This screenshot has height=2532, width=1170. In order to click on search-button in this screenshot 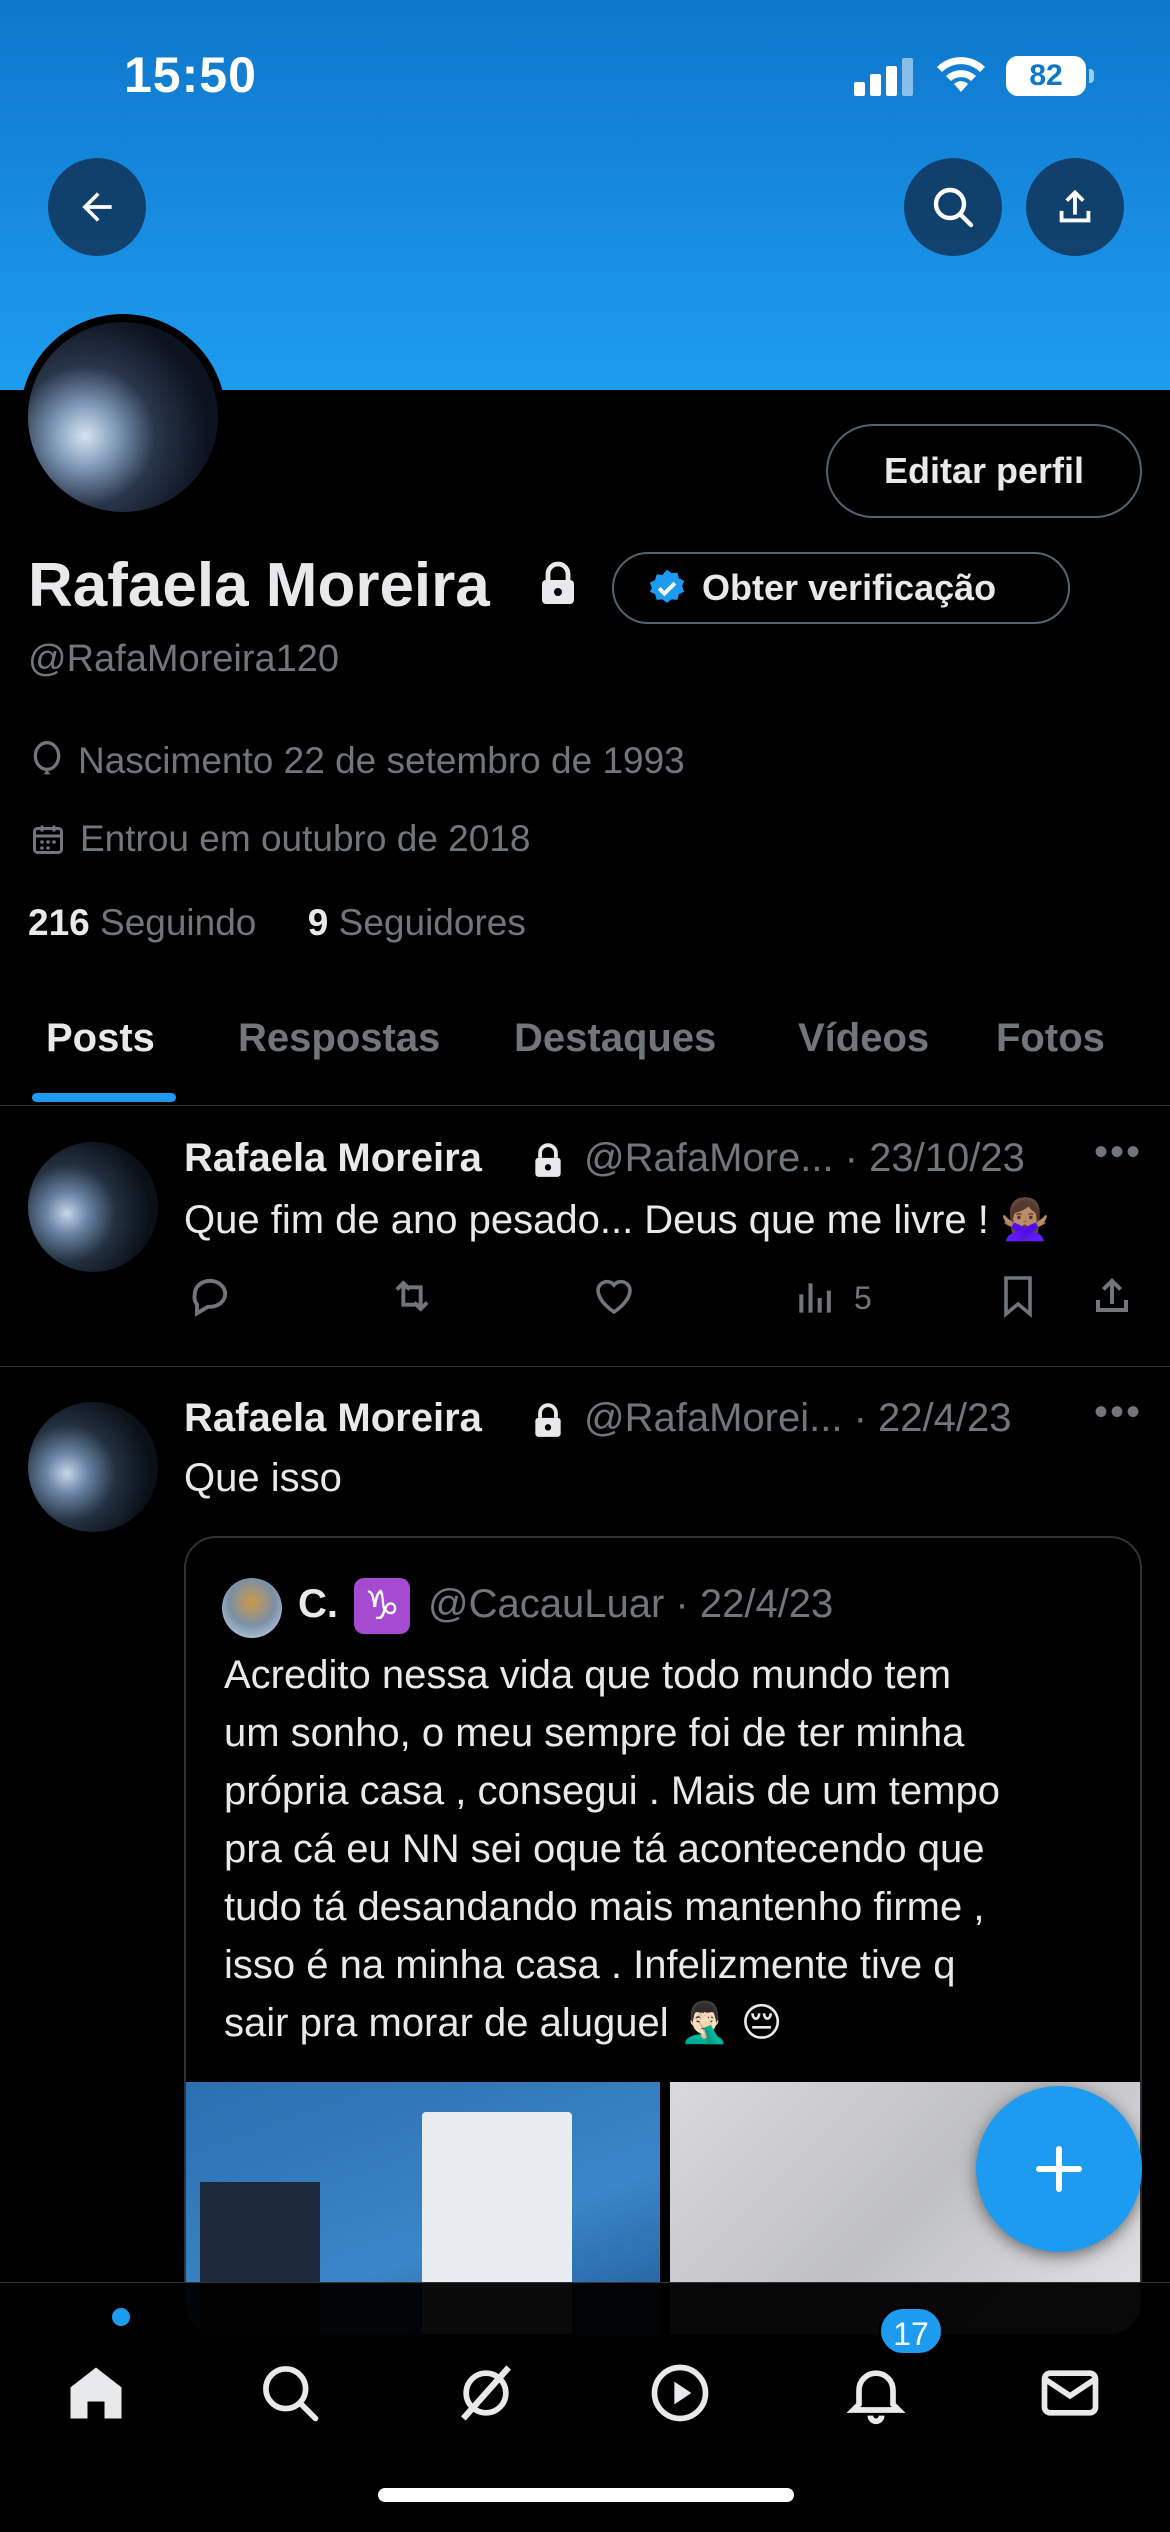, I will do `click(953, 207)`.